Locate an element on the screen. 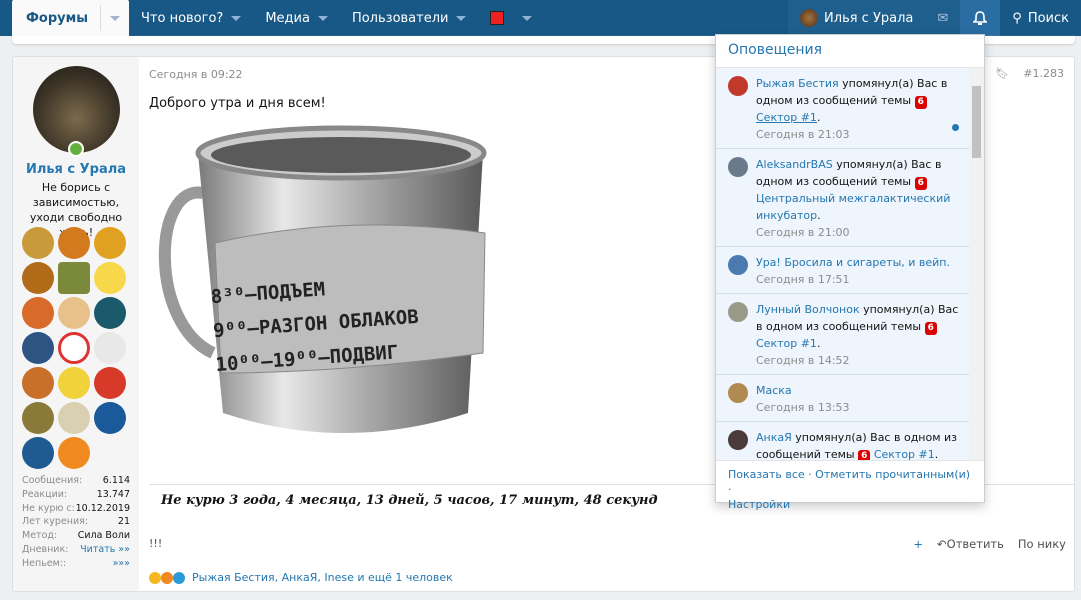 This screenshot has height=600, width=1081. by-nick-button: По нику is located at coordinates (1042, 544).